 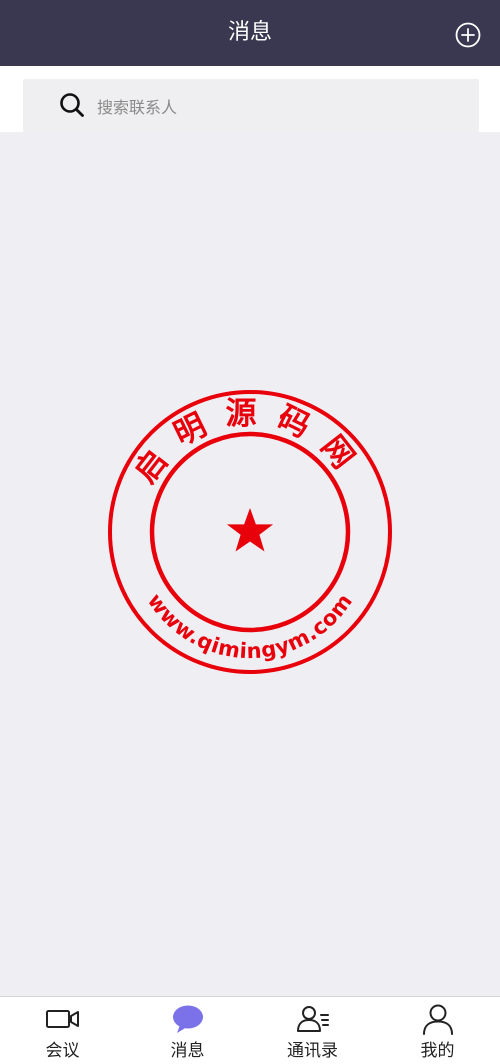 I want to click on tab-profile: 我的, so click(x=437, y=1030).